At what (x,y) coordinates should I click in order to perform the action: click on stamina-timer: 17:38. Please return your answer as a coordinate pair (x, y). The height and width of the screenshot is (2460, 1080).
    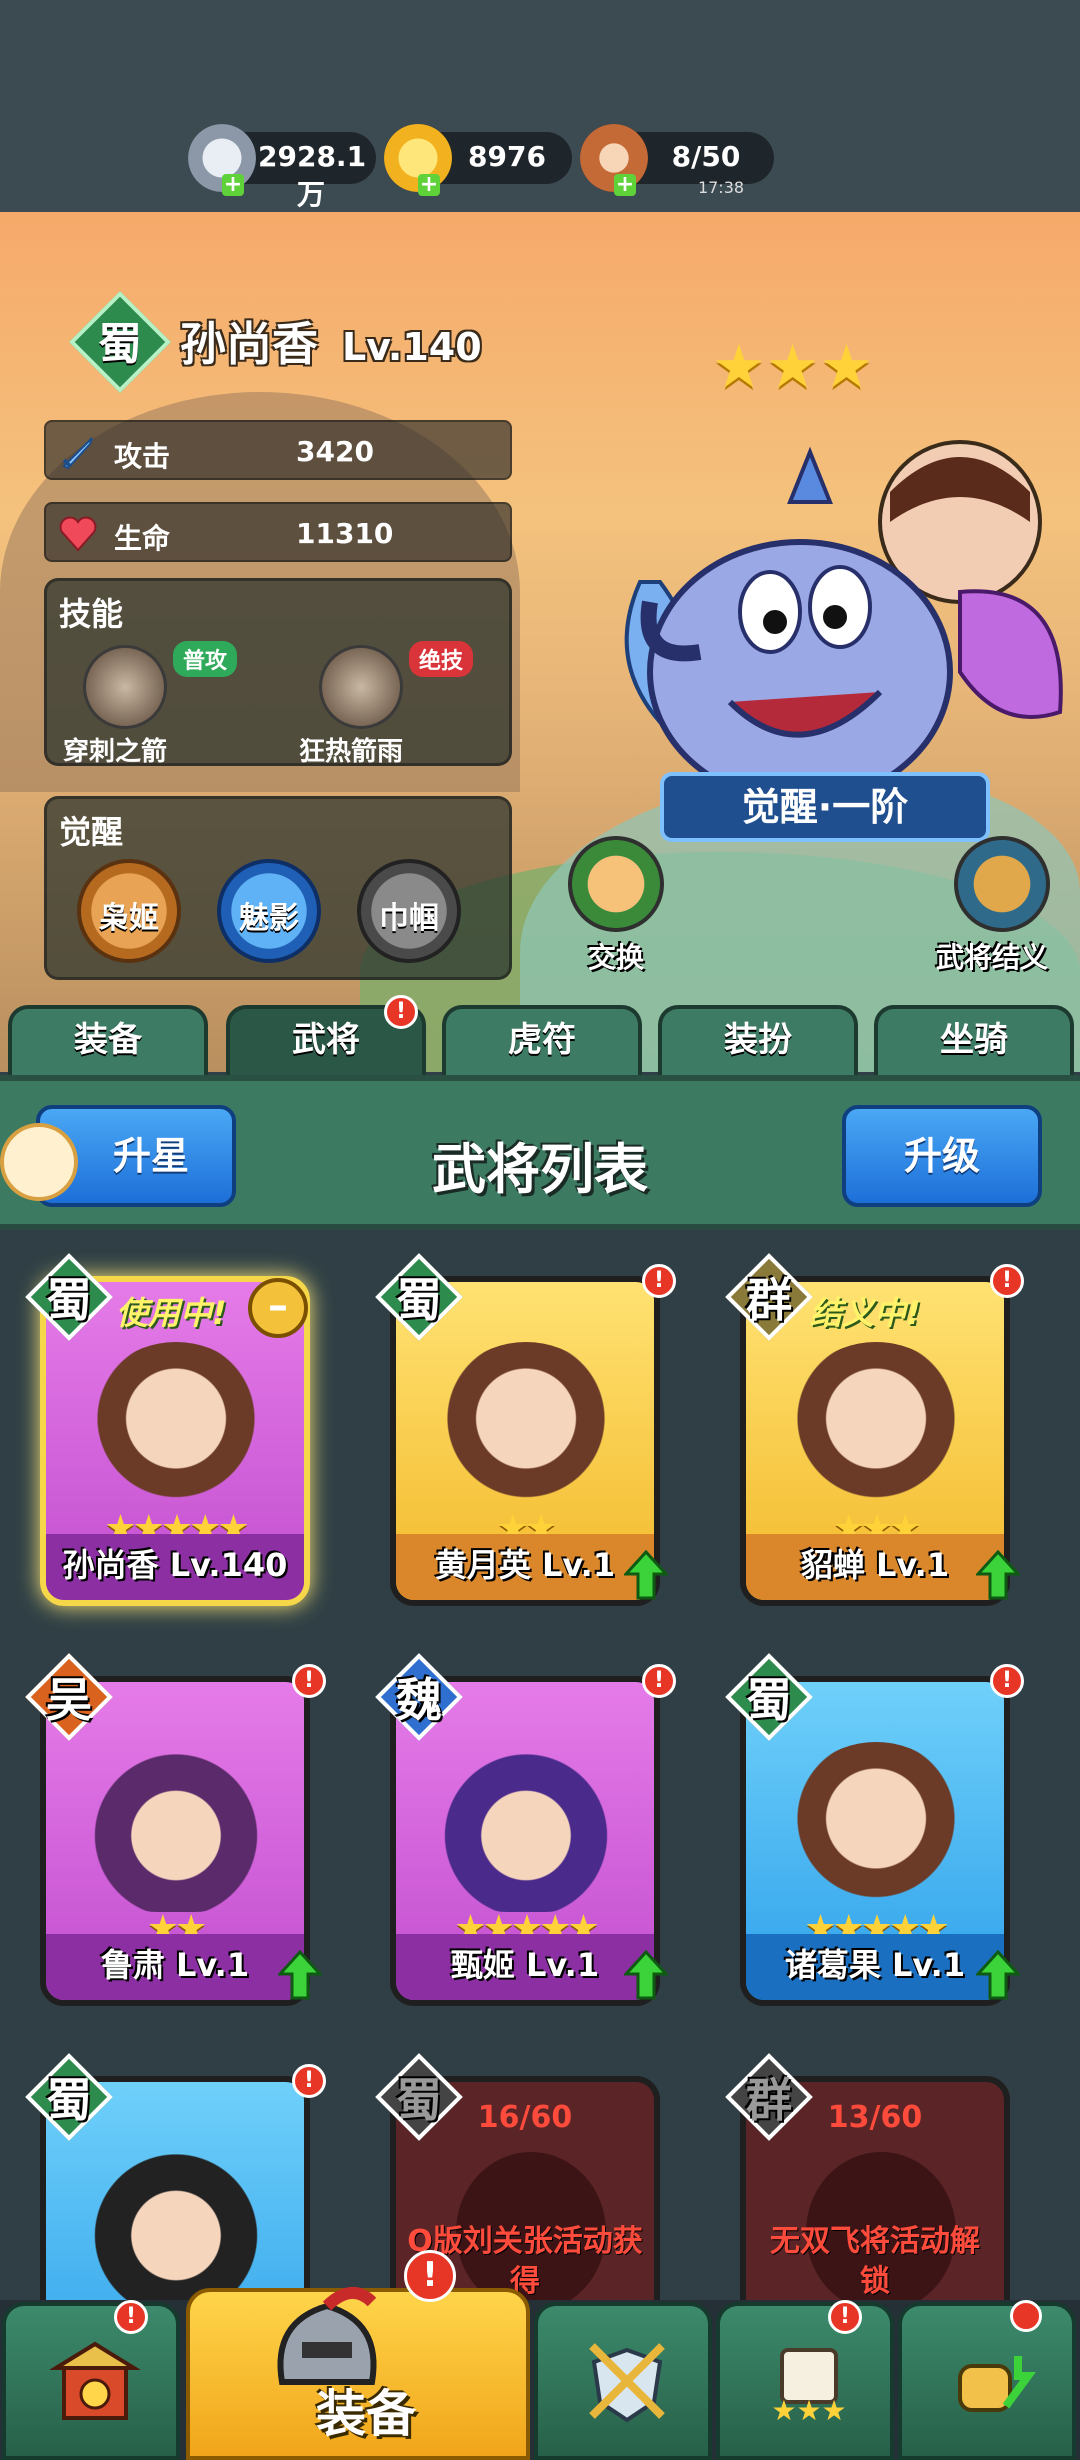
    Looking at the image, I should click on (721, 187).